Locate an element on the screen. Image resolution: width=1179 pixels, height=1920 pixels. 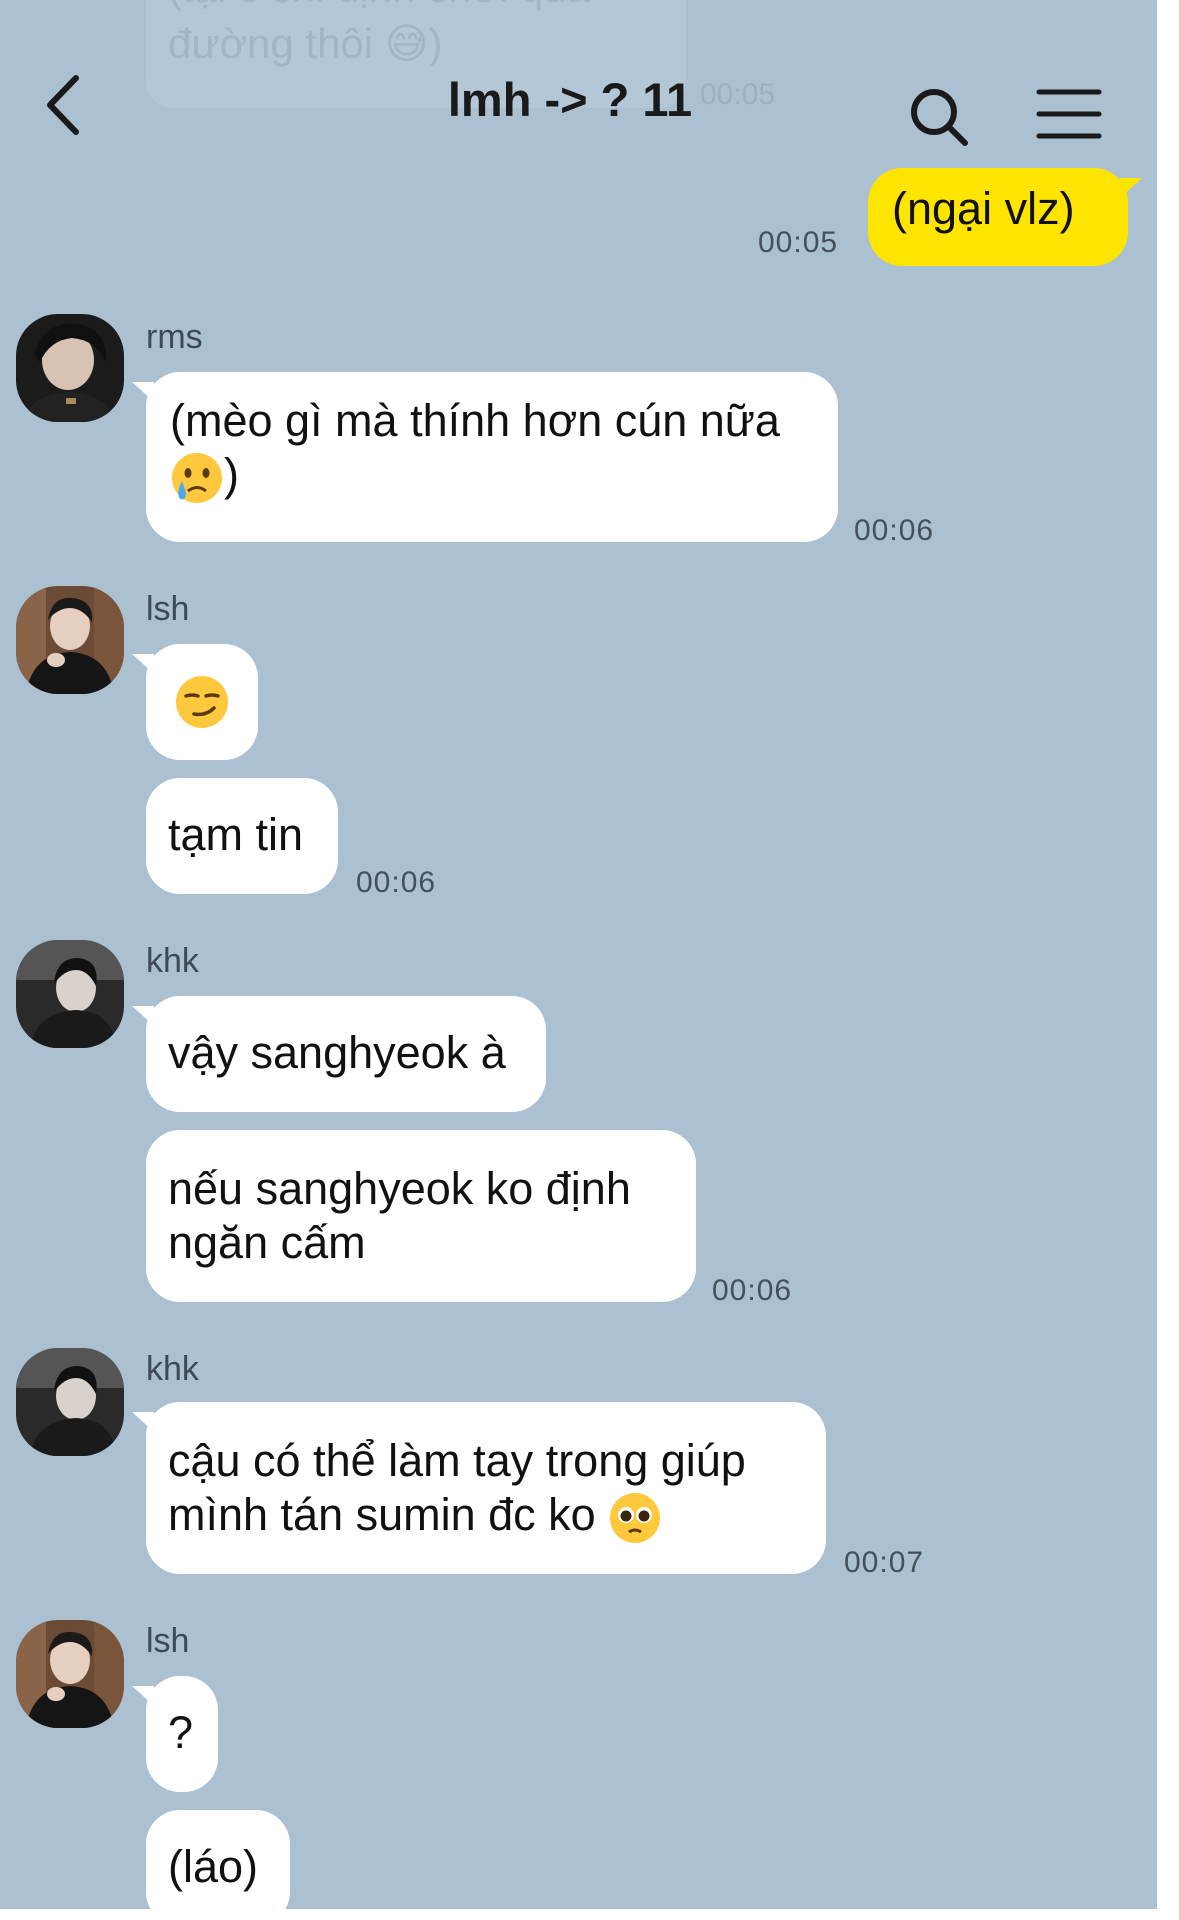
message-text: (ngại vlz) is located at coordinates (983, 208).